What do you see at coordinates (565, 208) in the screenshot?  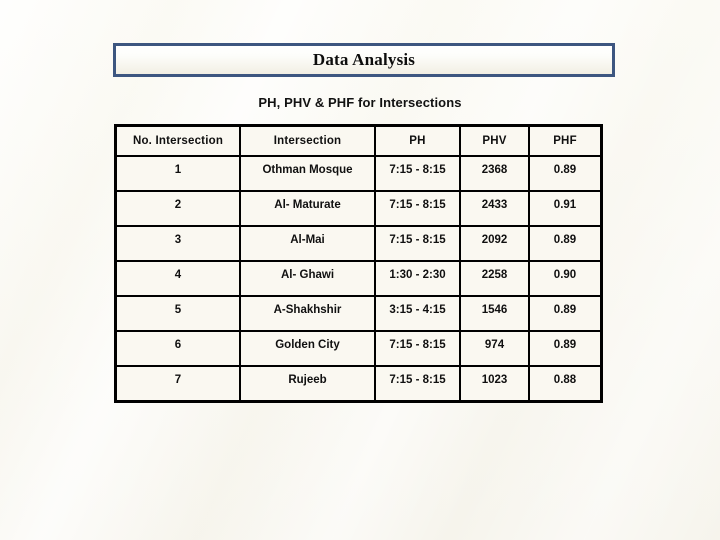 I see `cell-phf: 0.91` at bounding box center [565, 208].